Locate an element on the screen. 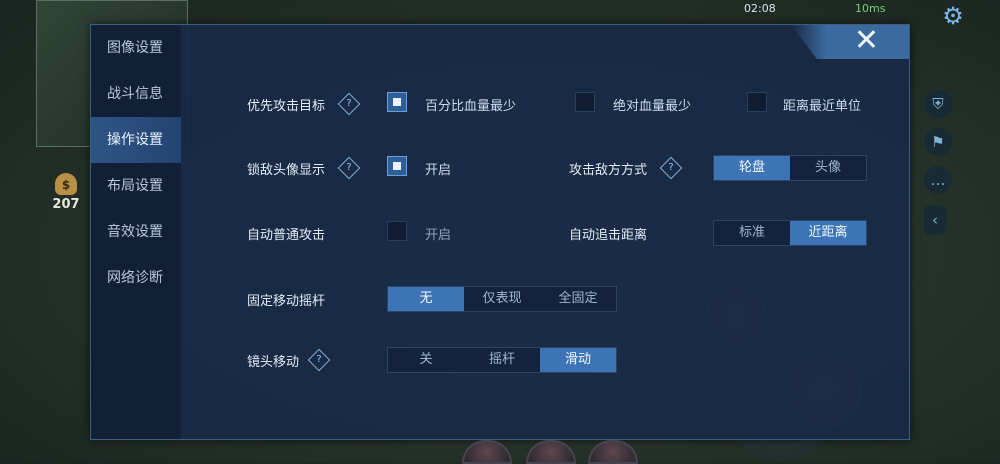 This screenshot has height=464, width=1000. chase-near-option: 近距离 is located at coordinates (828, 233).